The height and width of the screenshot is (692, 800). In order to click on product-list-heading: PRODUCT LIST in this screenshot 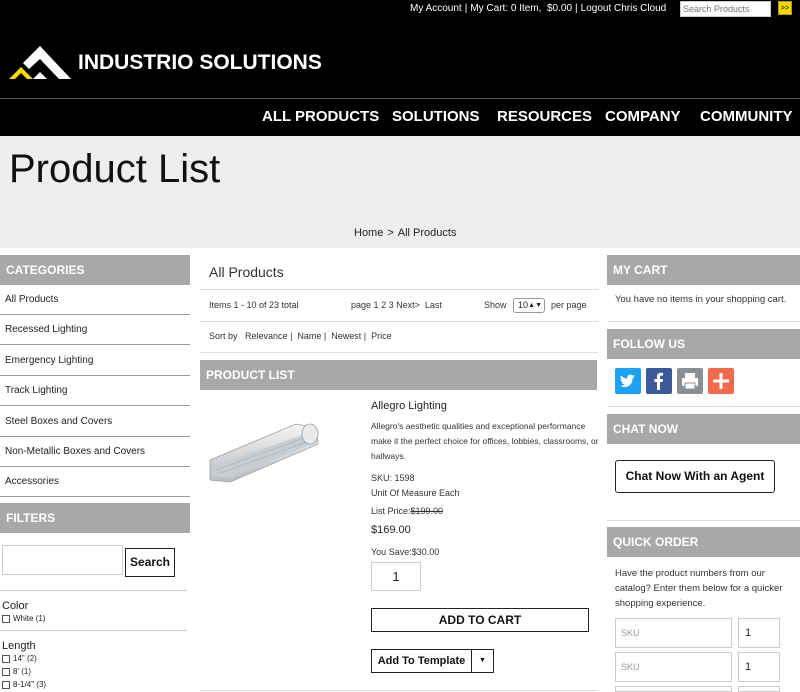, I will do `click(398, 375)`.